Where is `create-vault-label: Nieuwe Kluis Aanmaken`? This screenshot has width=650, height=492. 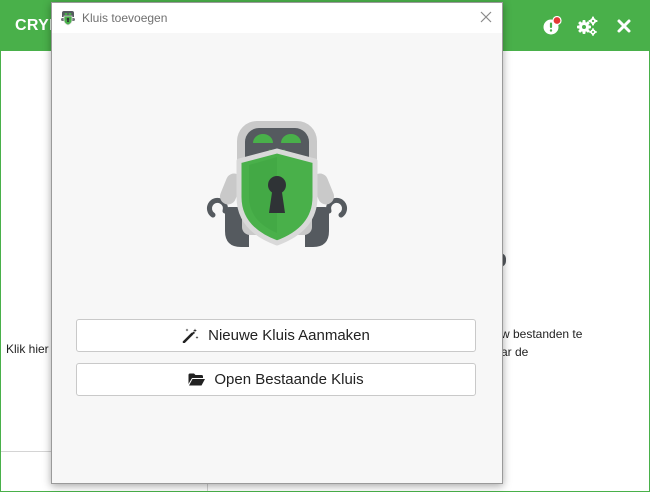 create-vault-label: Nieuwe Kluis Aanmaken is located at coordinates (289, 335).